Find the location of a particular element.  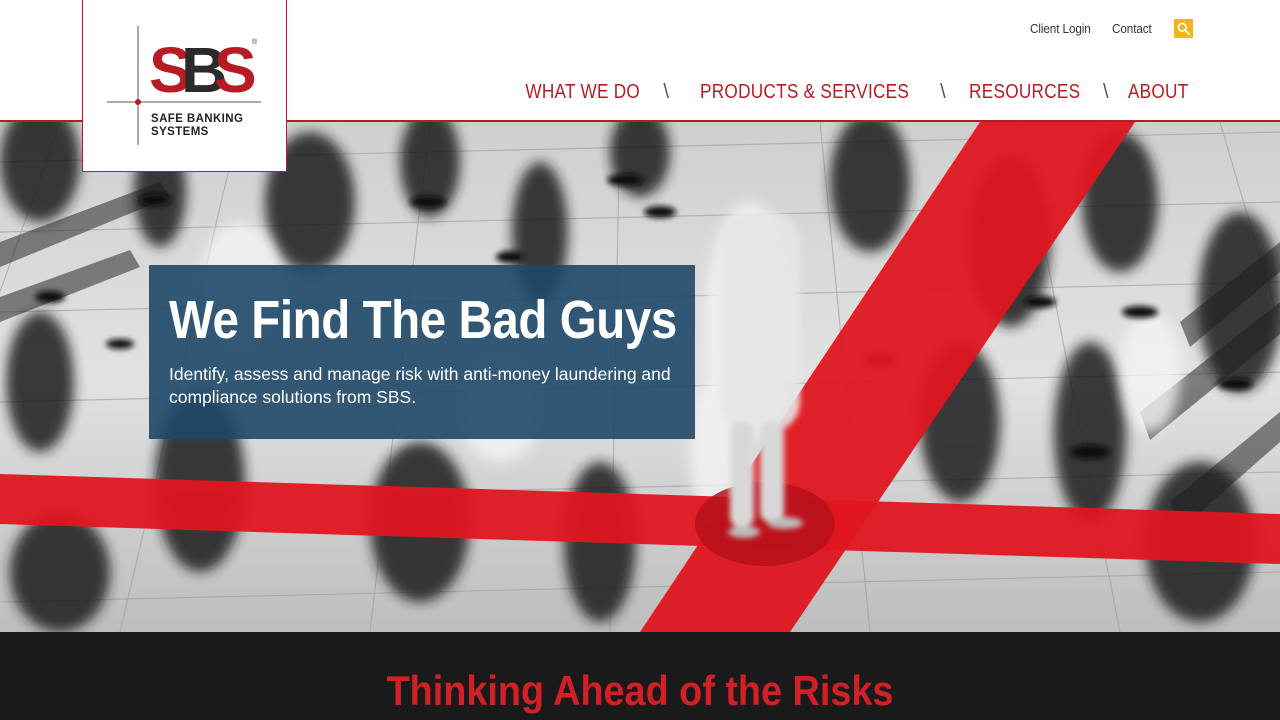

tagline-section: Thinking Ahead of the Risks is located at coordinates (640, 676).